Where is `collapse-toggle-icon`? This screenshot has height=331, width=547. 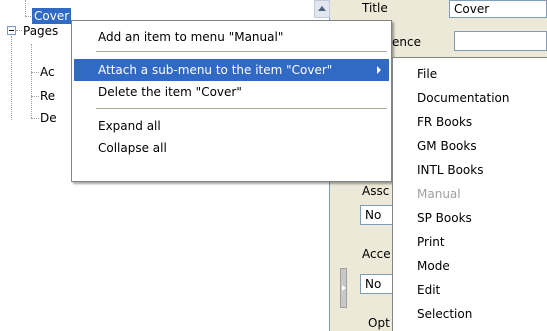 collapse-toggle-icon is located at coordinates (11, 30).